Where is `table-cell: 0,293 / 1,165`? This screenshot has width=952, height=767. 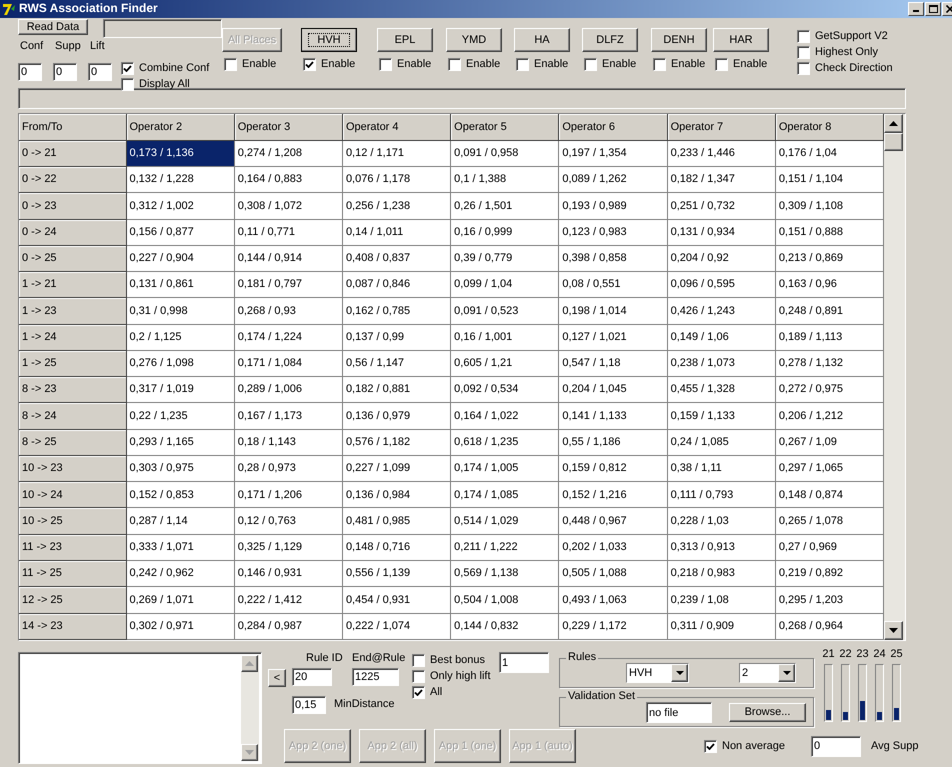
table-cell: 0,293 / 1,165 is located at coordinates (180, 442).